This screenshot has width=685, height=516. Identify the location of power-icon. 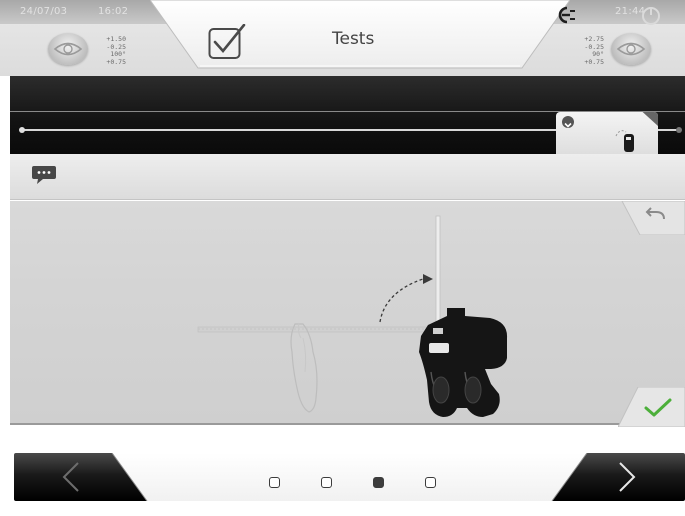
(651, 16).